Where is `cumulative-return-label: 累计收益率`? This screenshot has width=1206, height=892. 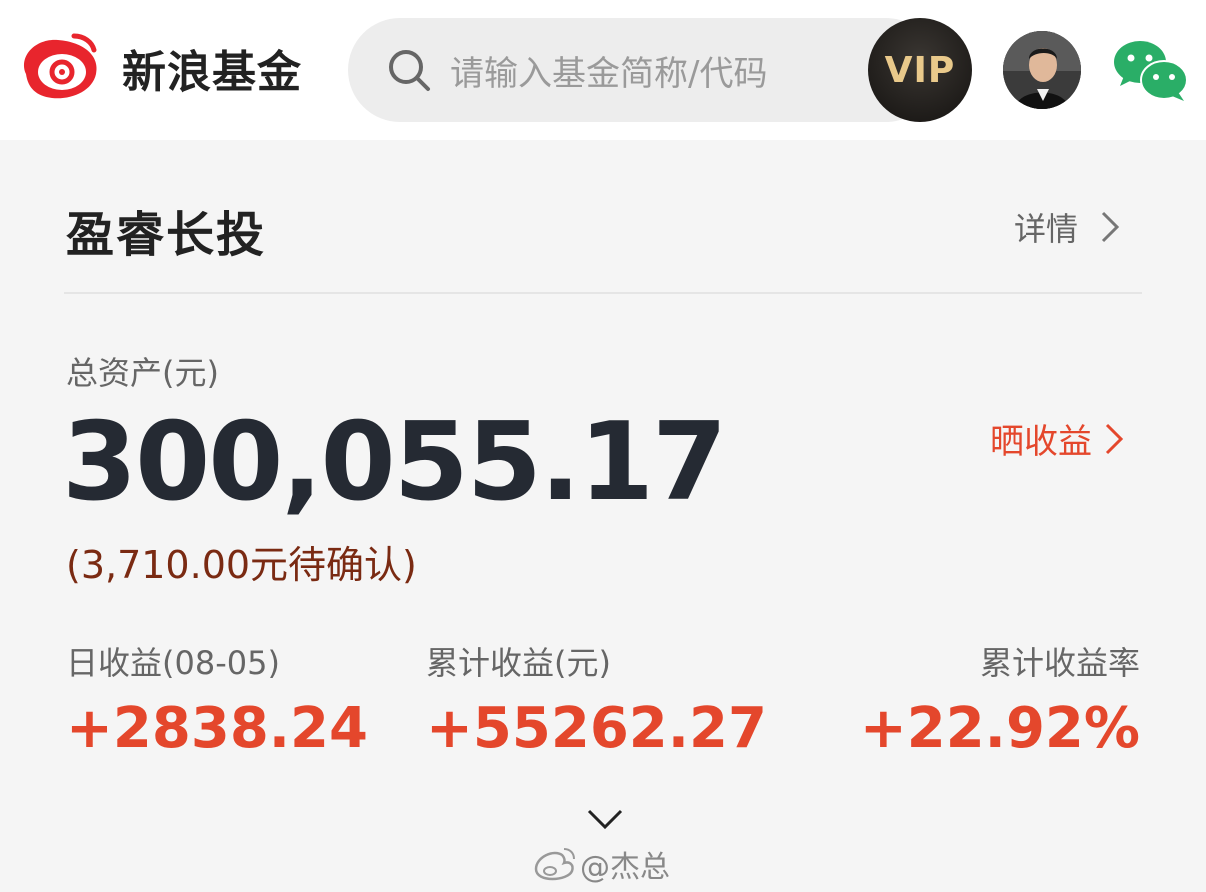
cumulative-return-label: 累计收益率 is located at coordinates (1059, 663).